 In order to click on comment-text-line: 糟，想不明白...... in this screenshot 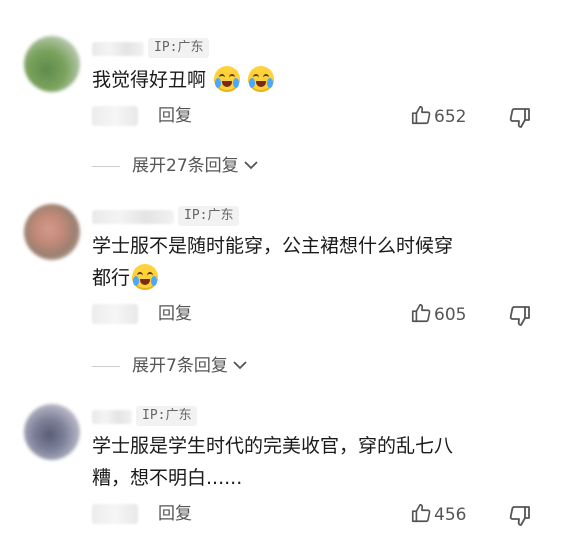, I will do `click(167, 478)`.